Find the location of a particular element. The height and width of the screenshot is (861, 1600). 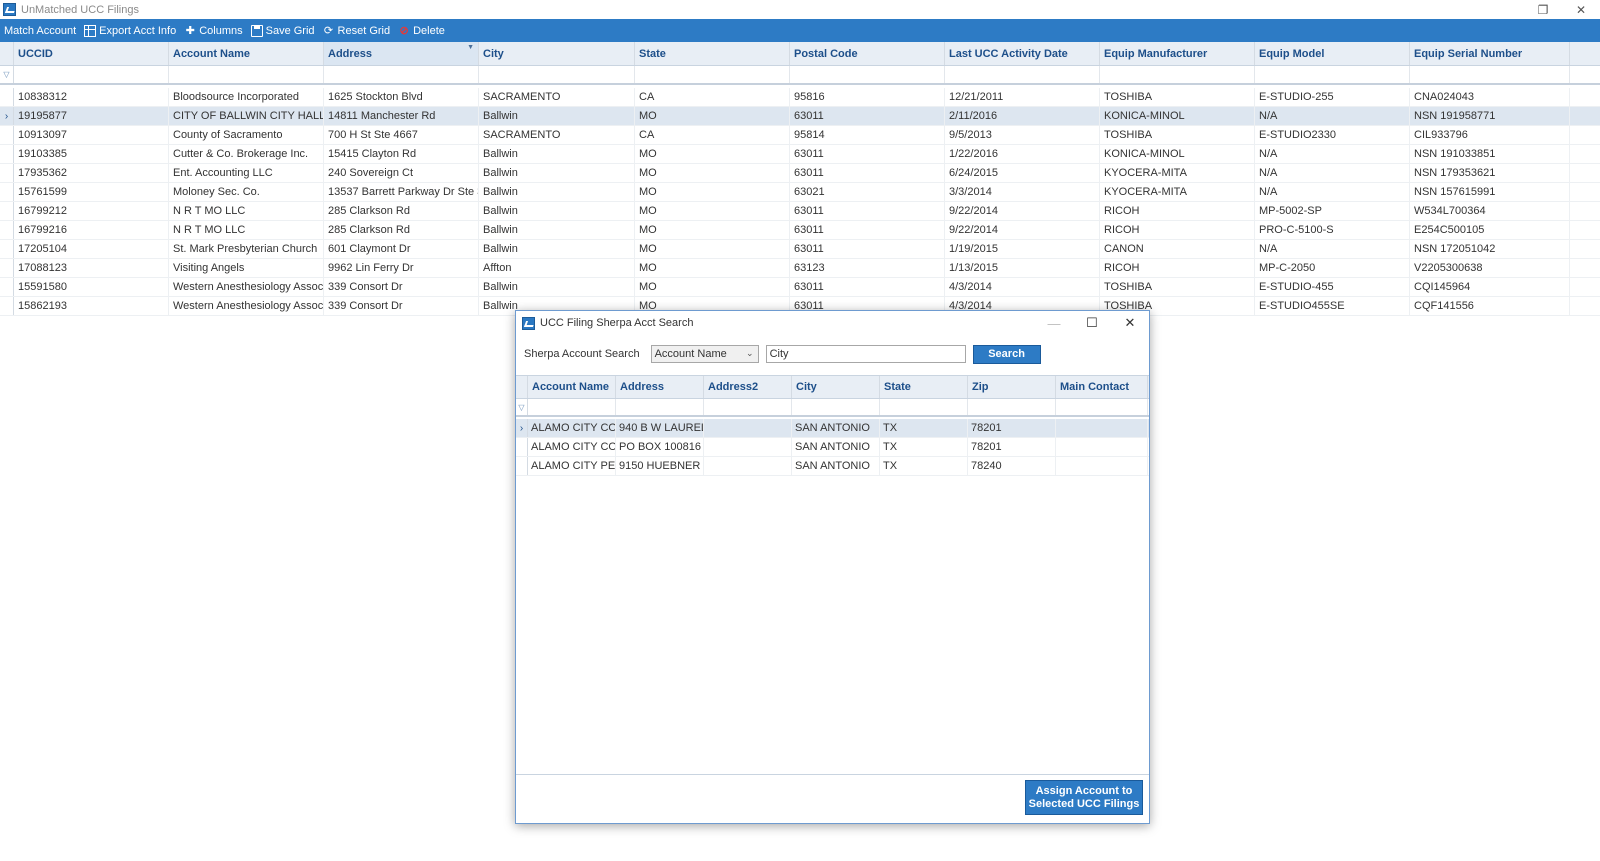

row-selector: › is located at coordinates (7, 116).